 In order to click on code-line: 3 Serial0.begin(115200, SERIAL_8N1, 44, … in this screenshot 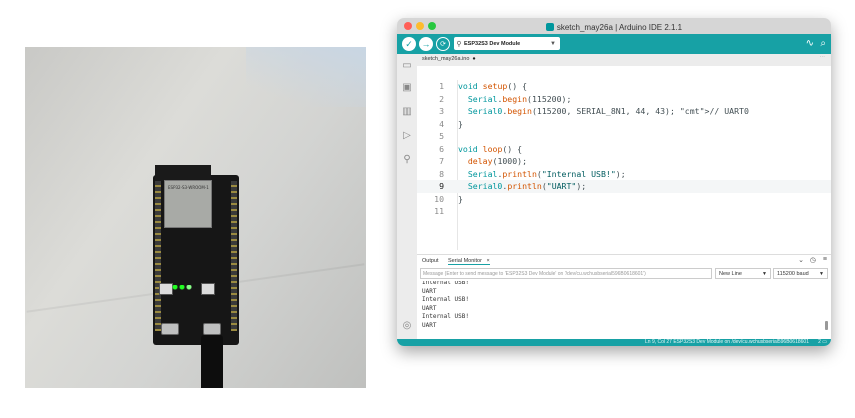, I will do `click(624, 111)`.